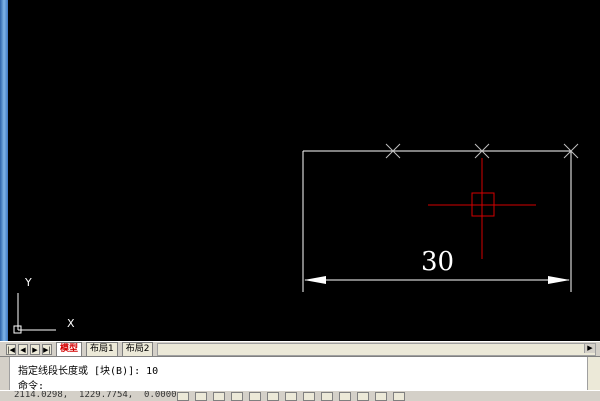 Image resolution: width=600 pixels, height=401 pixels. I want to click on tab-layout2: 布局2, so click(137, 349).